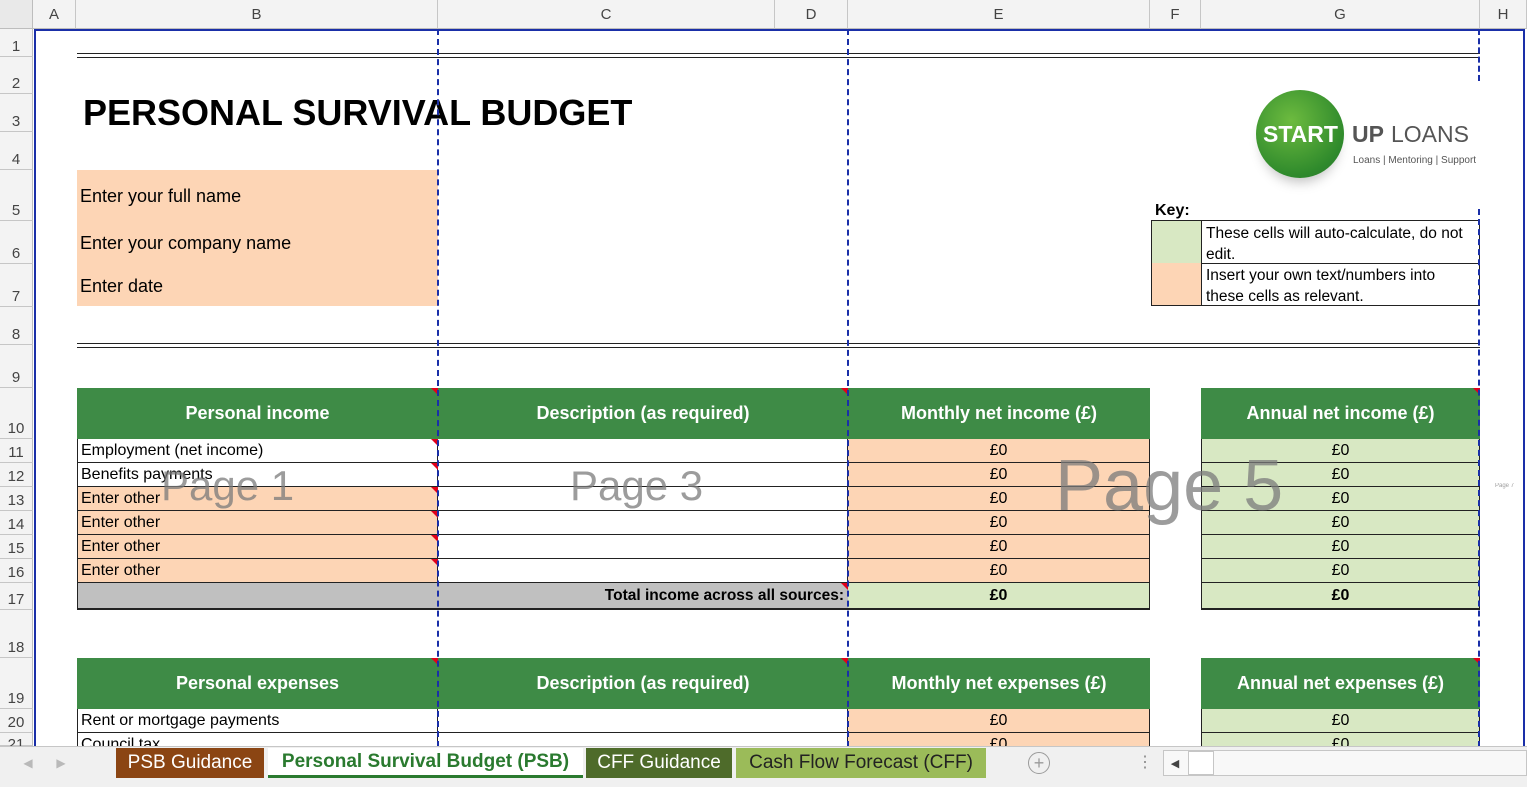  I want to click on key-auto-swatch, so click(1176, 242).